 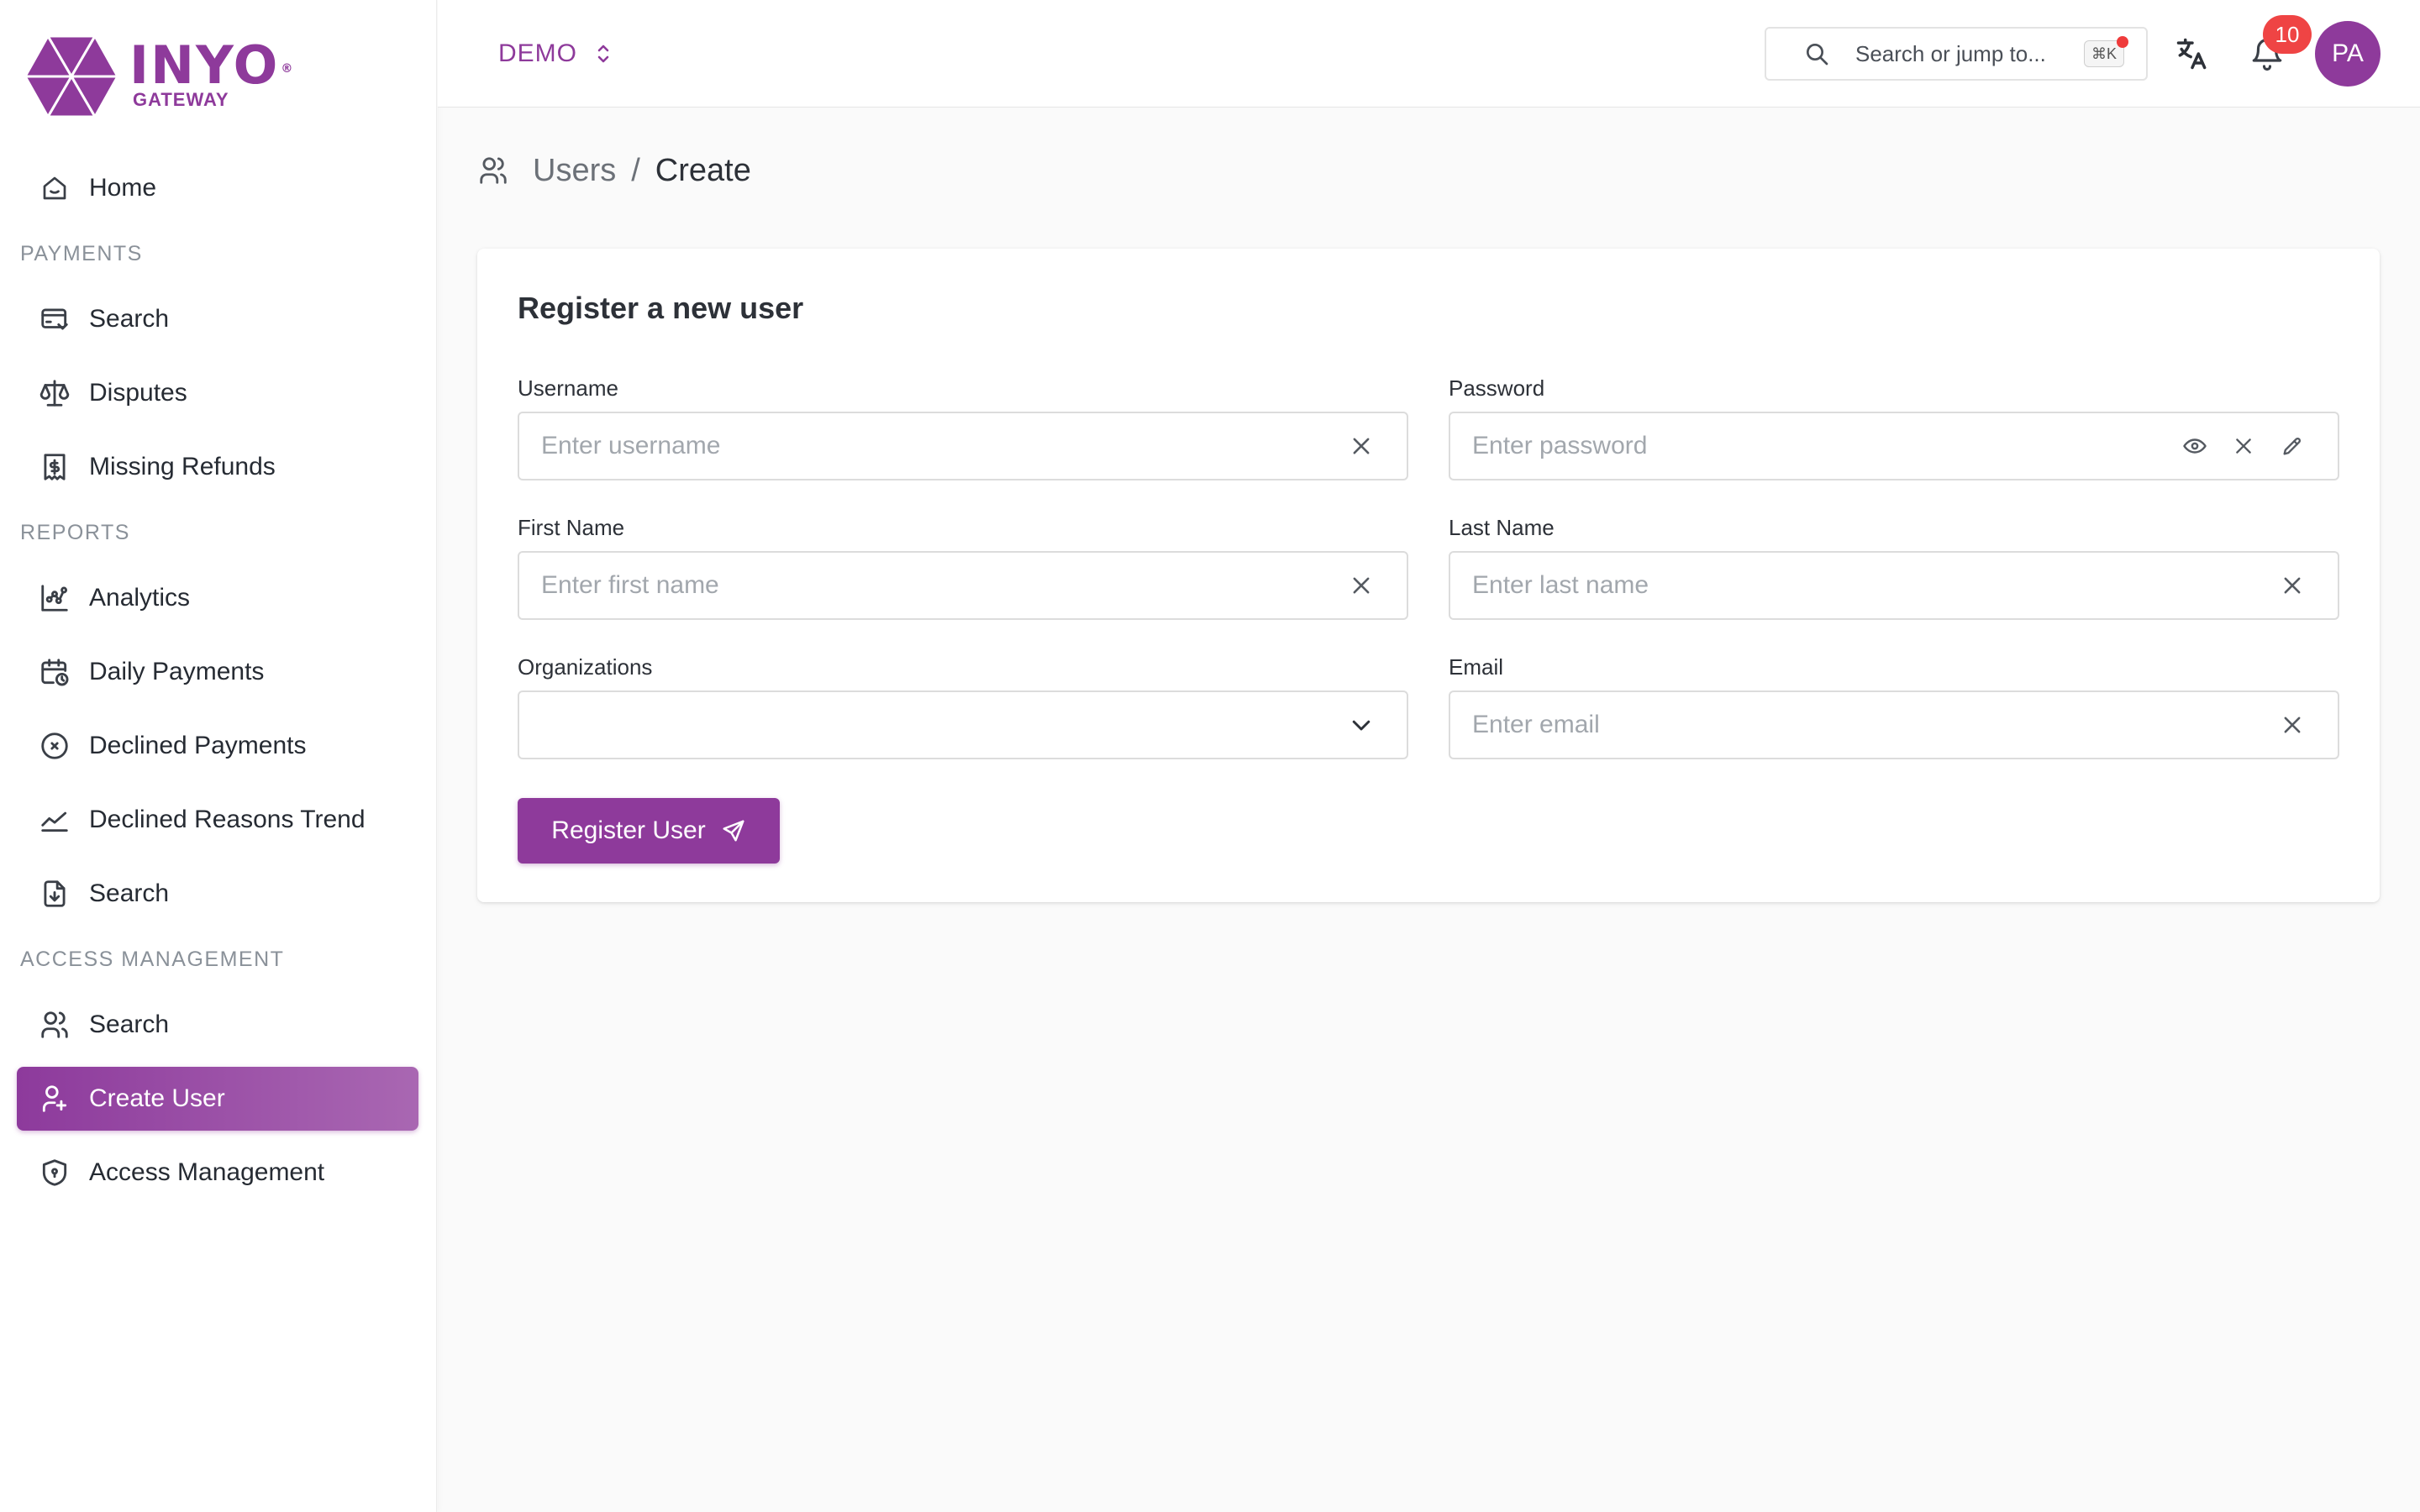 What do you see at coordinates (157, 1098) in the screenshot?
I see `sidebar-item-label: Create User` at bounding box center [157, 1098].